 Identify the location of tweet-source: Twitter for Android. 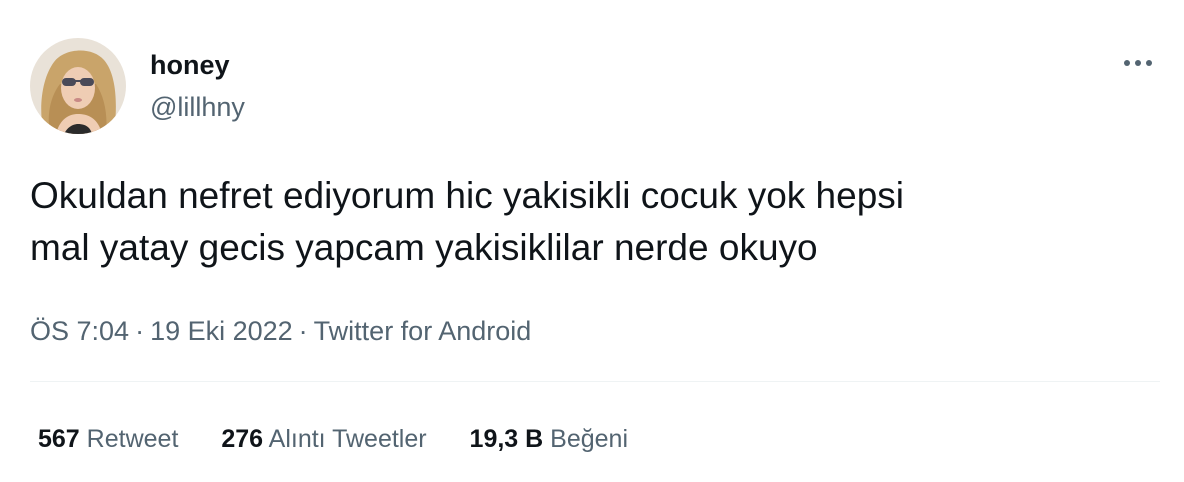
(423, 331).